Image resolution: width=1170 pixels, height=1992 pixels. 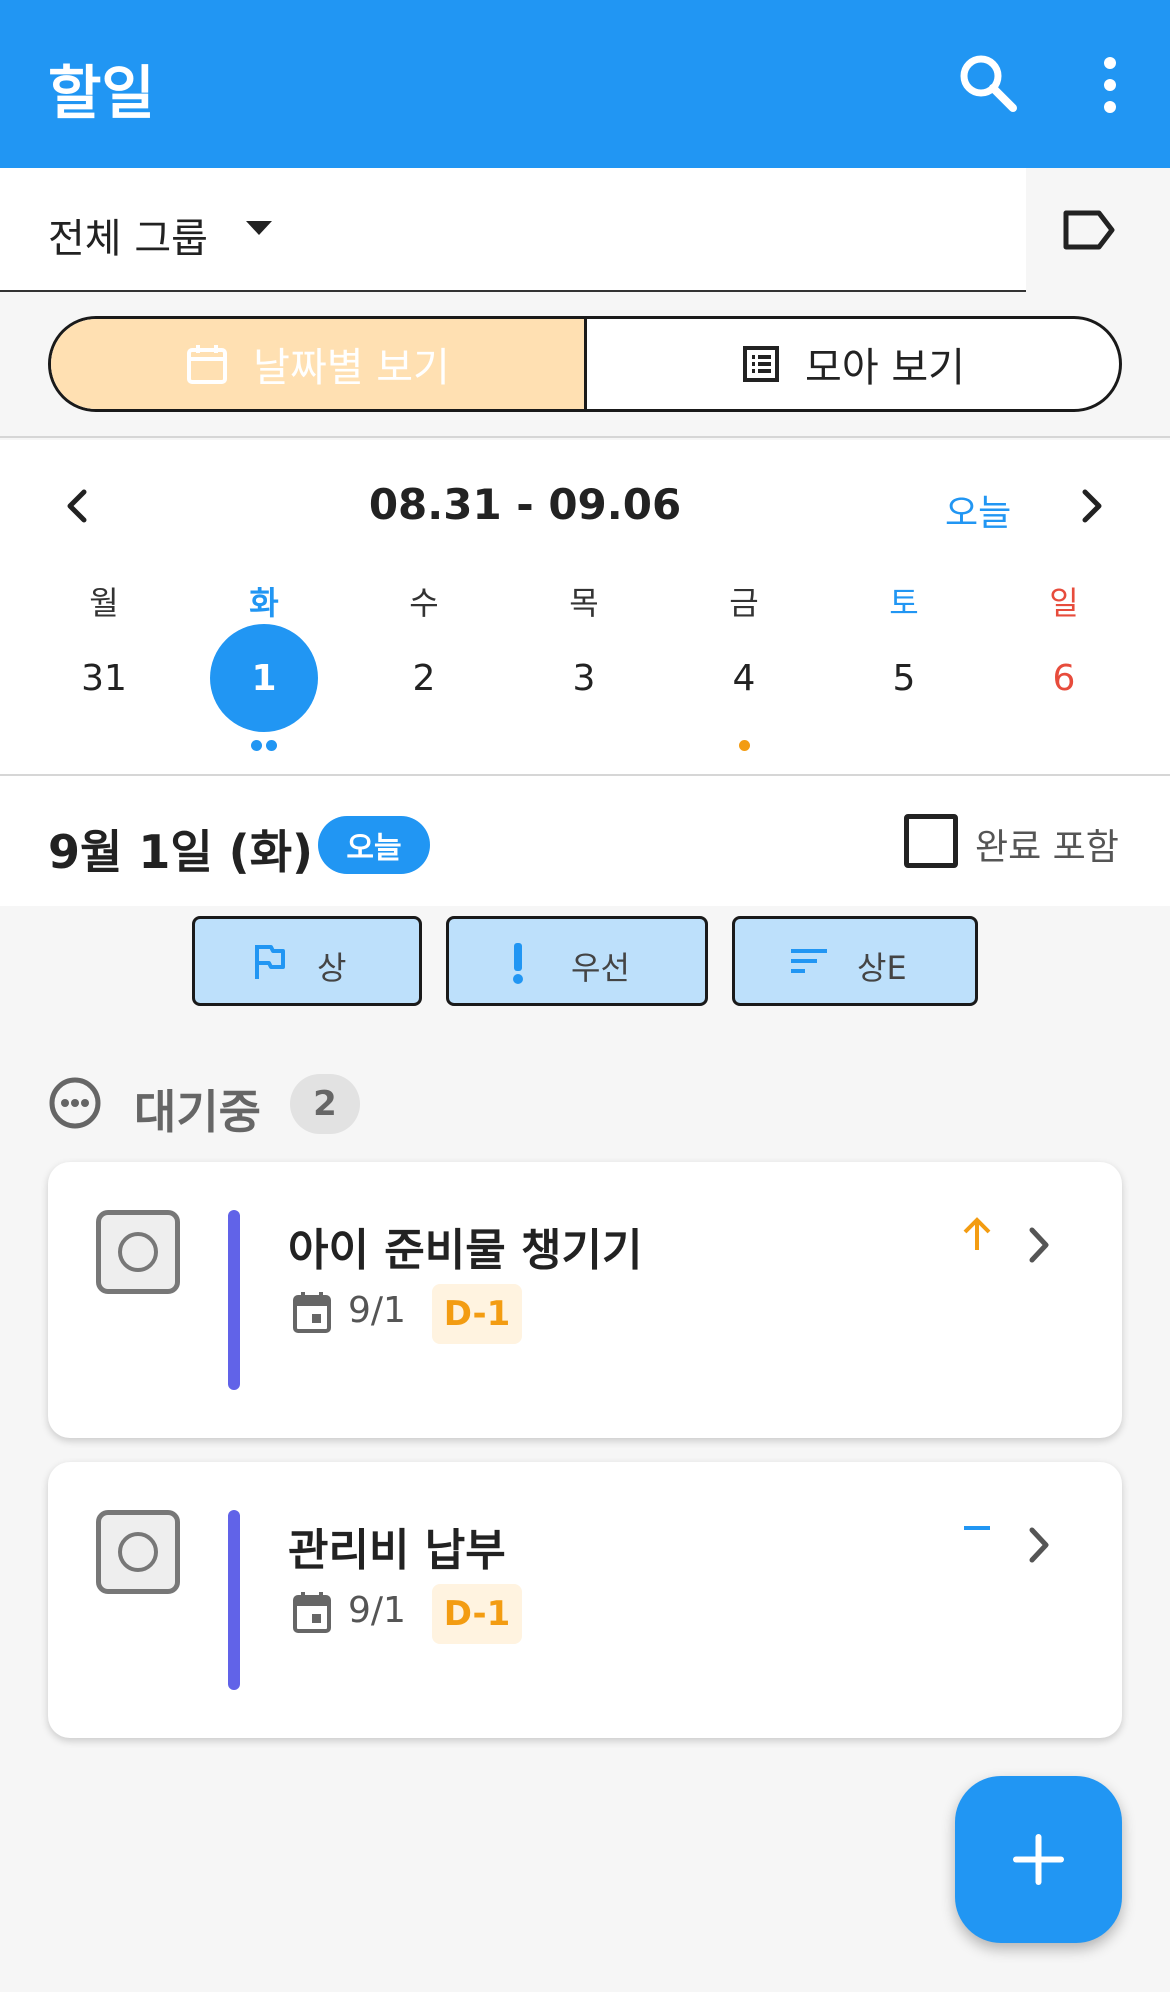 What do you see at coordinates (904, 678) in the screenshot?
I see `date-cell: 5` at bounding box center [904, 678].